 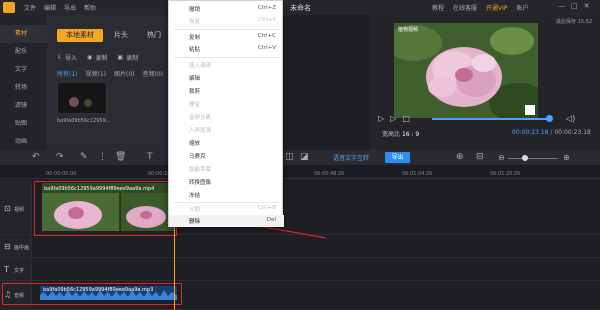 What do you see at coordinates (16, 207) in the screenshot?
I see `video-track-header: ⊡ 视频` at bounding box center [16, 207].